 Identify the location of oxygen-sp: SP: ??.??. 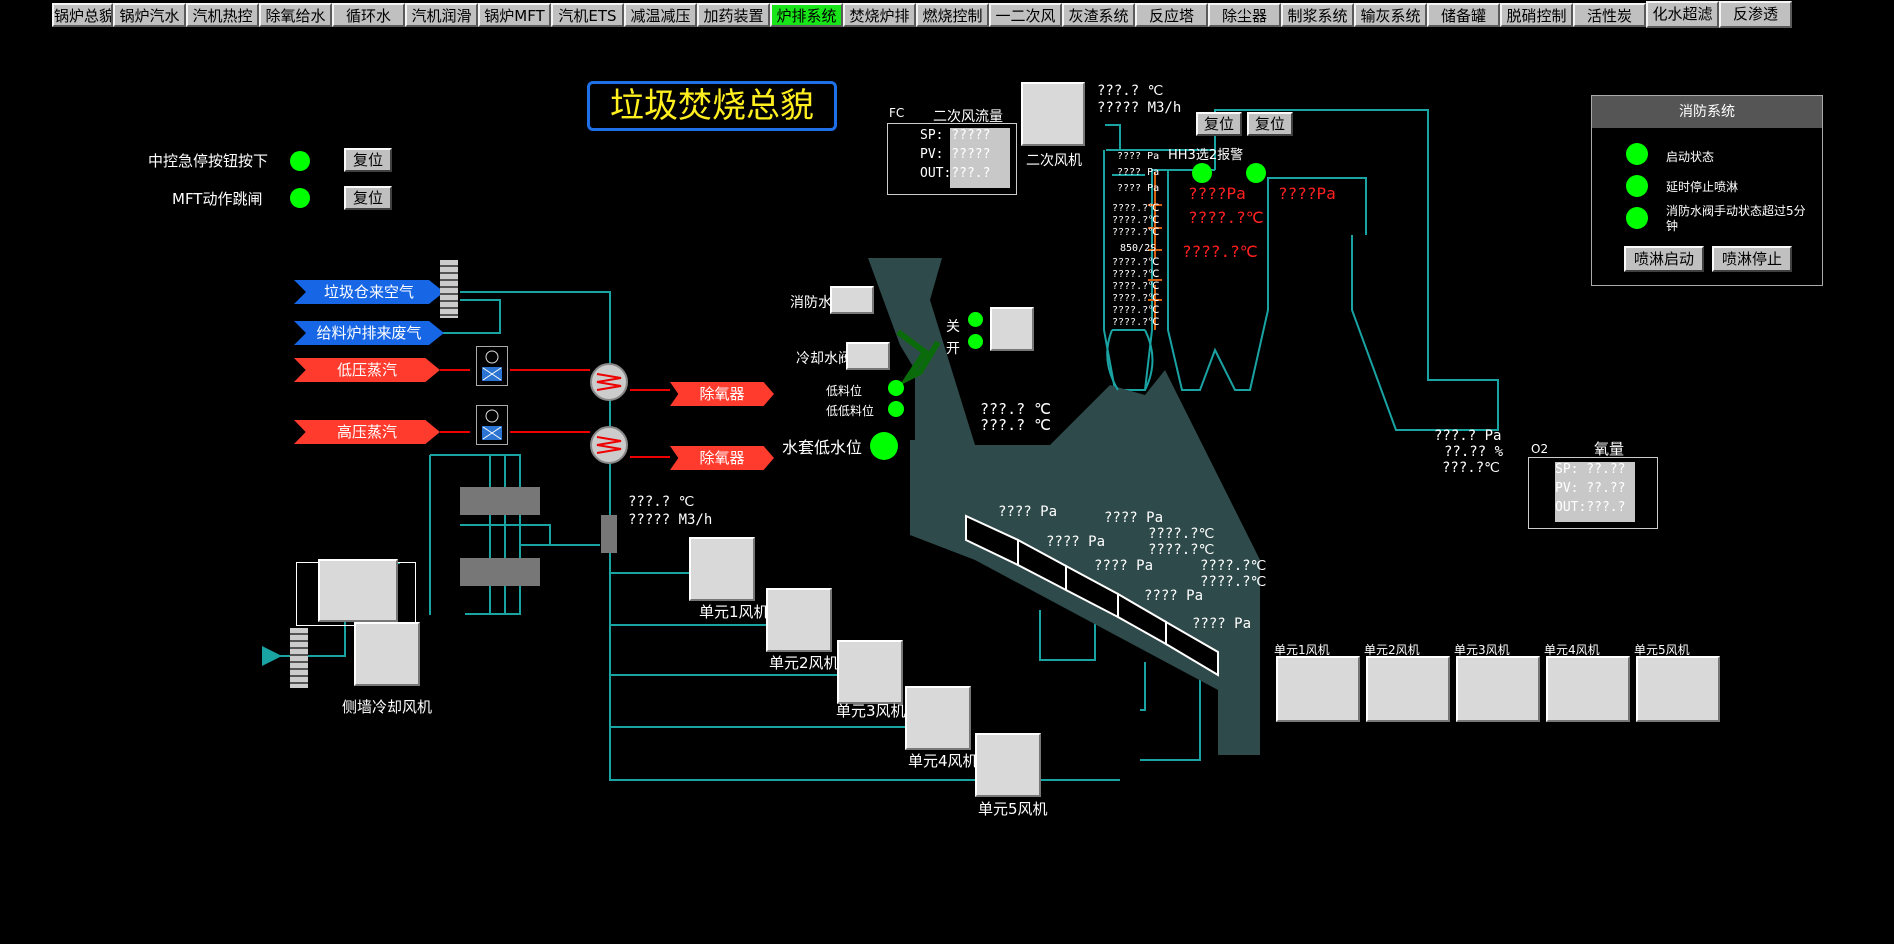
(1590, 469).